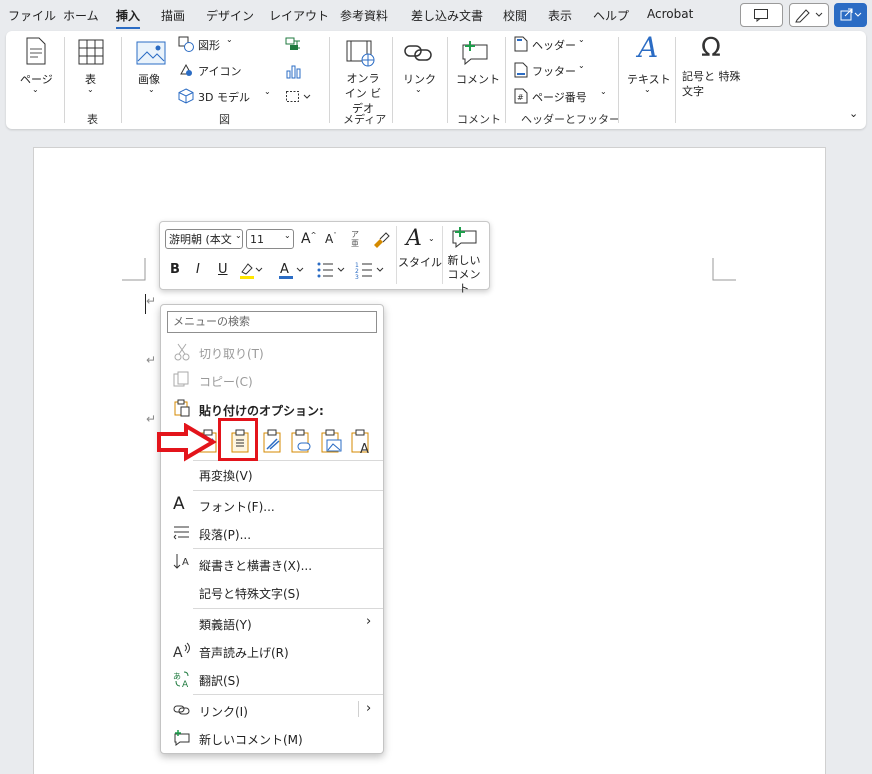  Describe the element at coordinates (515, 15) in the screenshot. I see `tab-review: 校閲` at that location.